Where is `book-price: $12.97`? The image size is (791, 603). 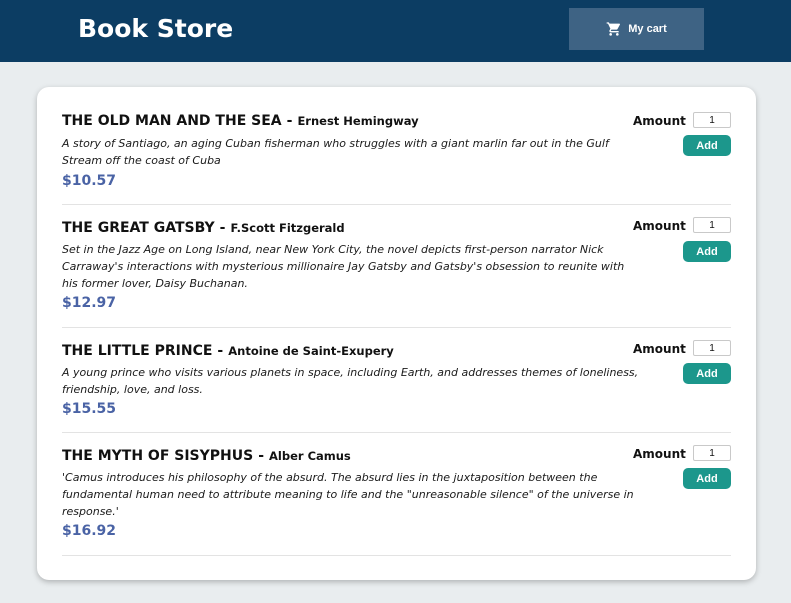
book-price: $12.97 is located at coordinates (89, 303).